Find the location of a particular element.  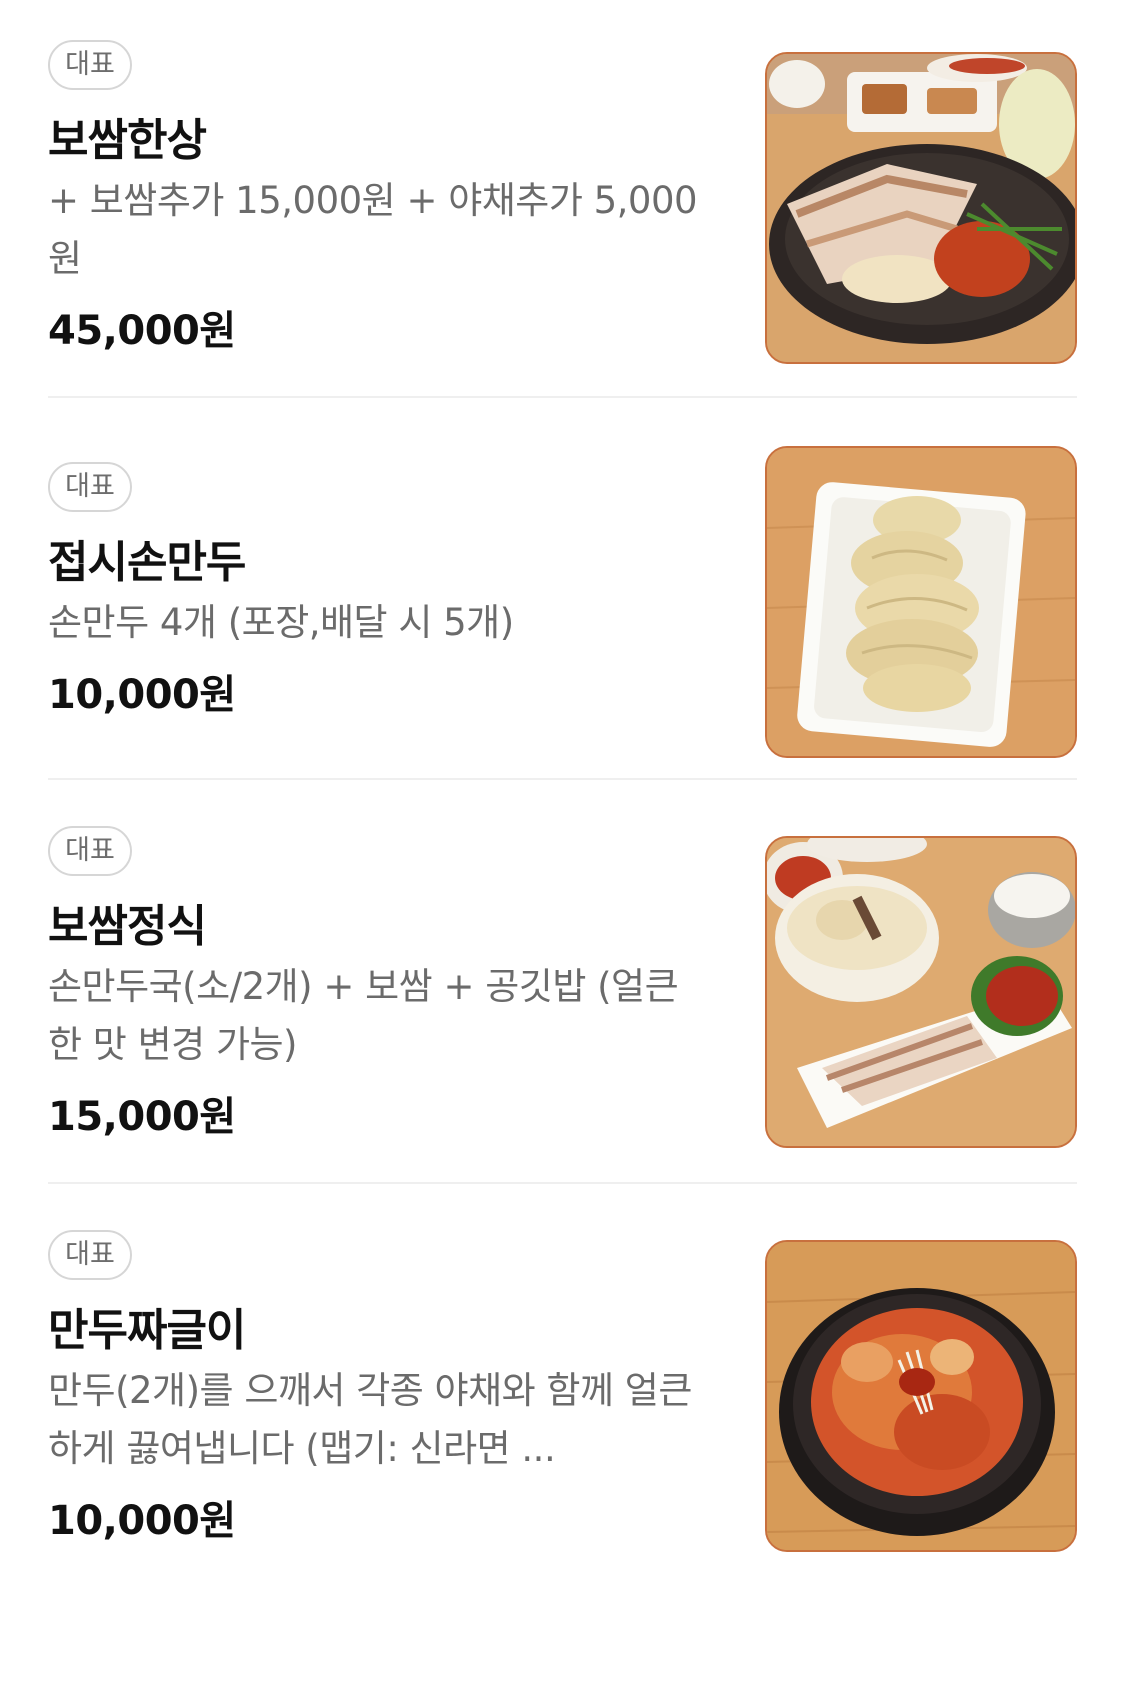

menu-item-description: 손만두 4개 (포장,배달 시 5개) is located at coordinates (281, 622).